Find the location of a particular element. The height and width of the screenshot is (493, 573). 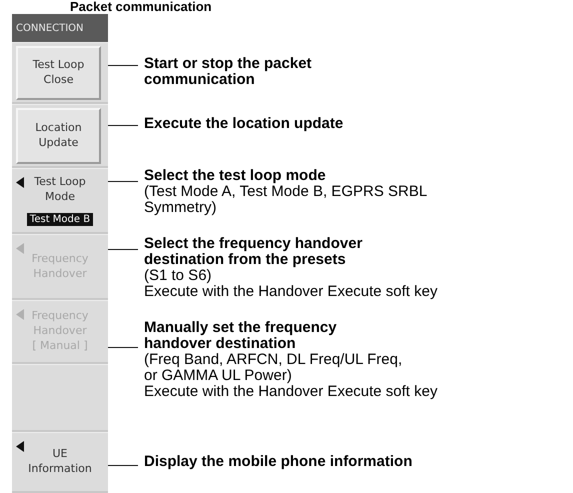

callout-title: Select the frequency handover destination from the presets is located at coordinates (254, 252).